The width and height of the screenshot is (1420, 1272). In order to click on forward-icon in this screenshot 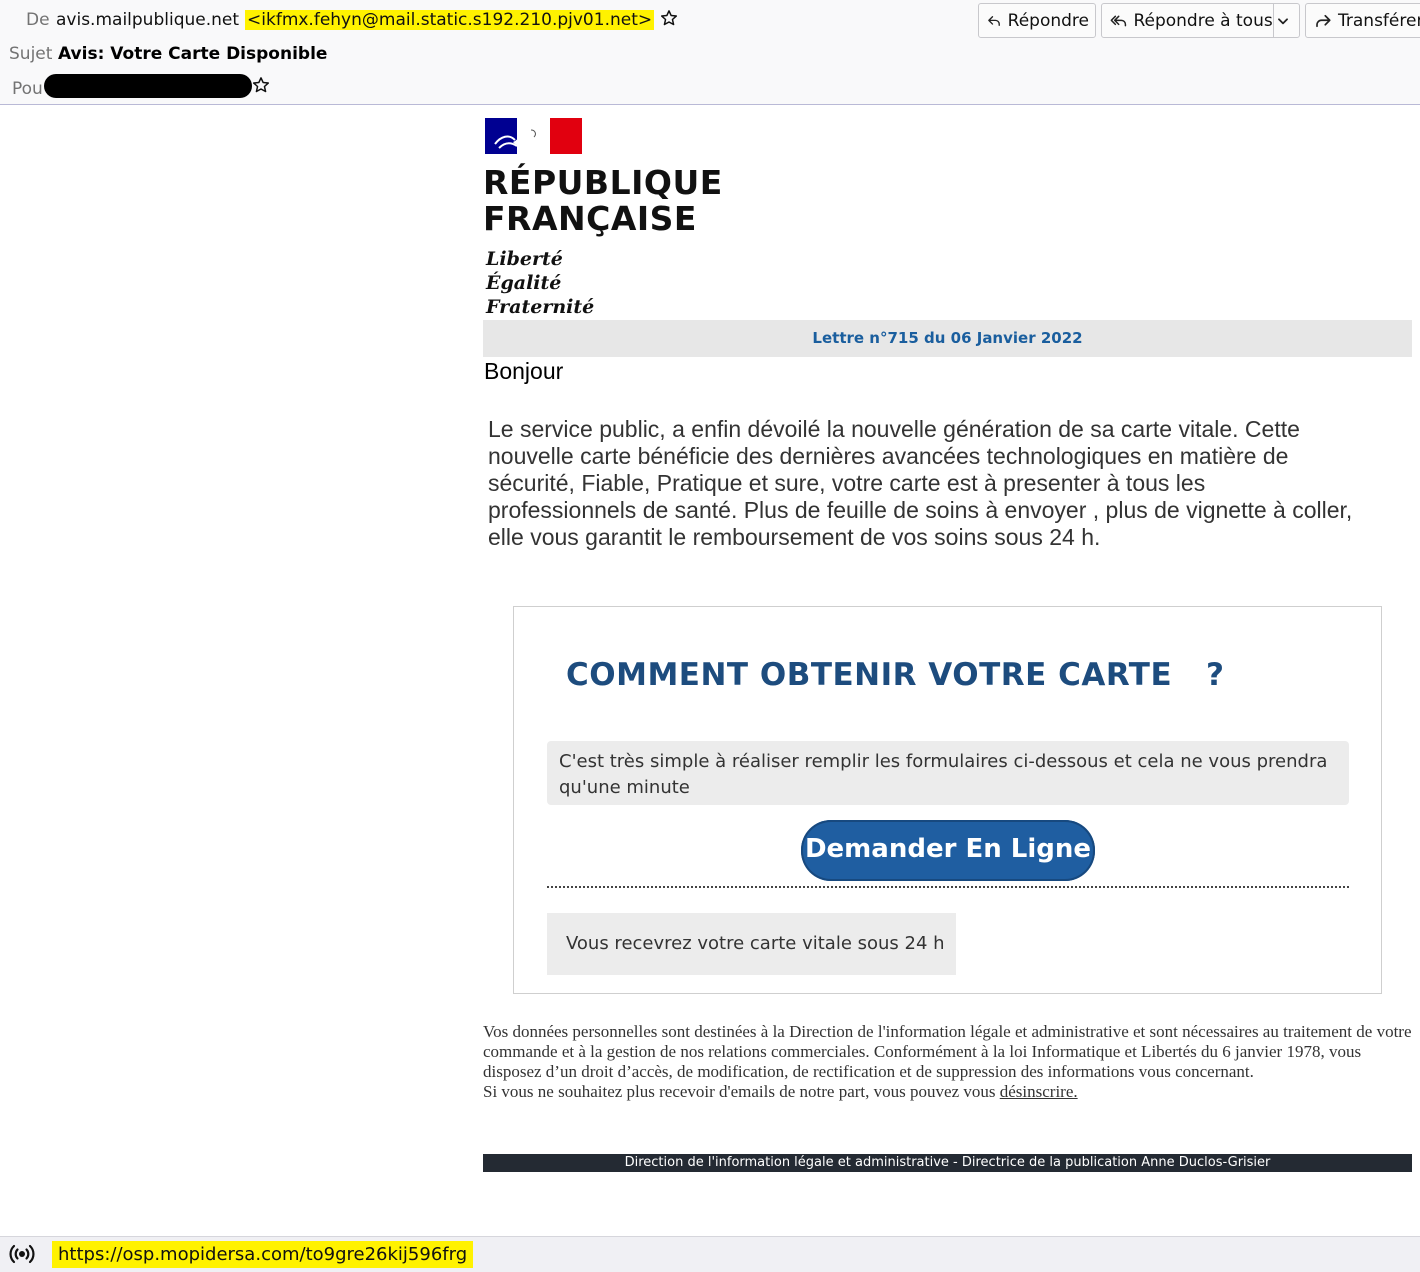, I will do `click(1323, 20)`.